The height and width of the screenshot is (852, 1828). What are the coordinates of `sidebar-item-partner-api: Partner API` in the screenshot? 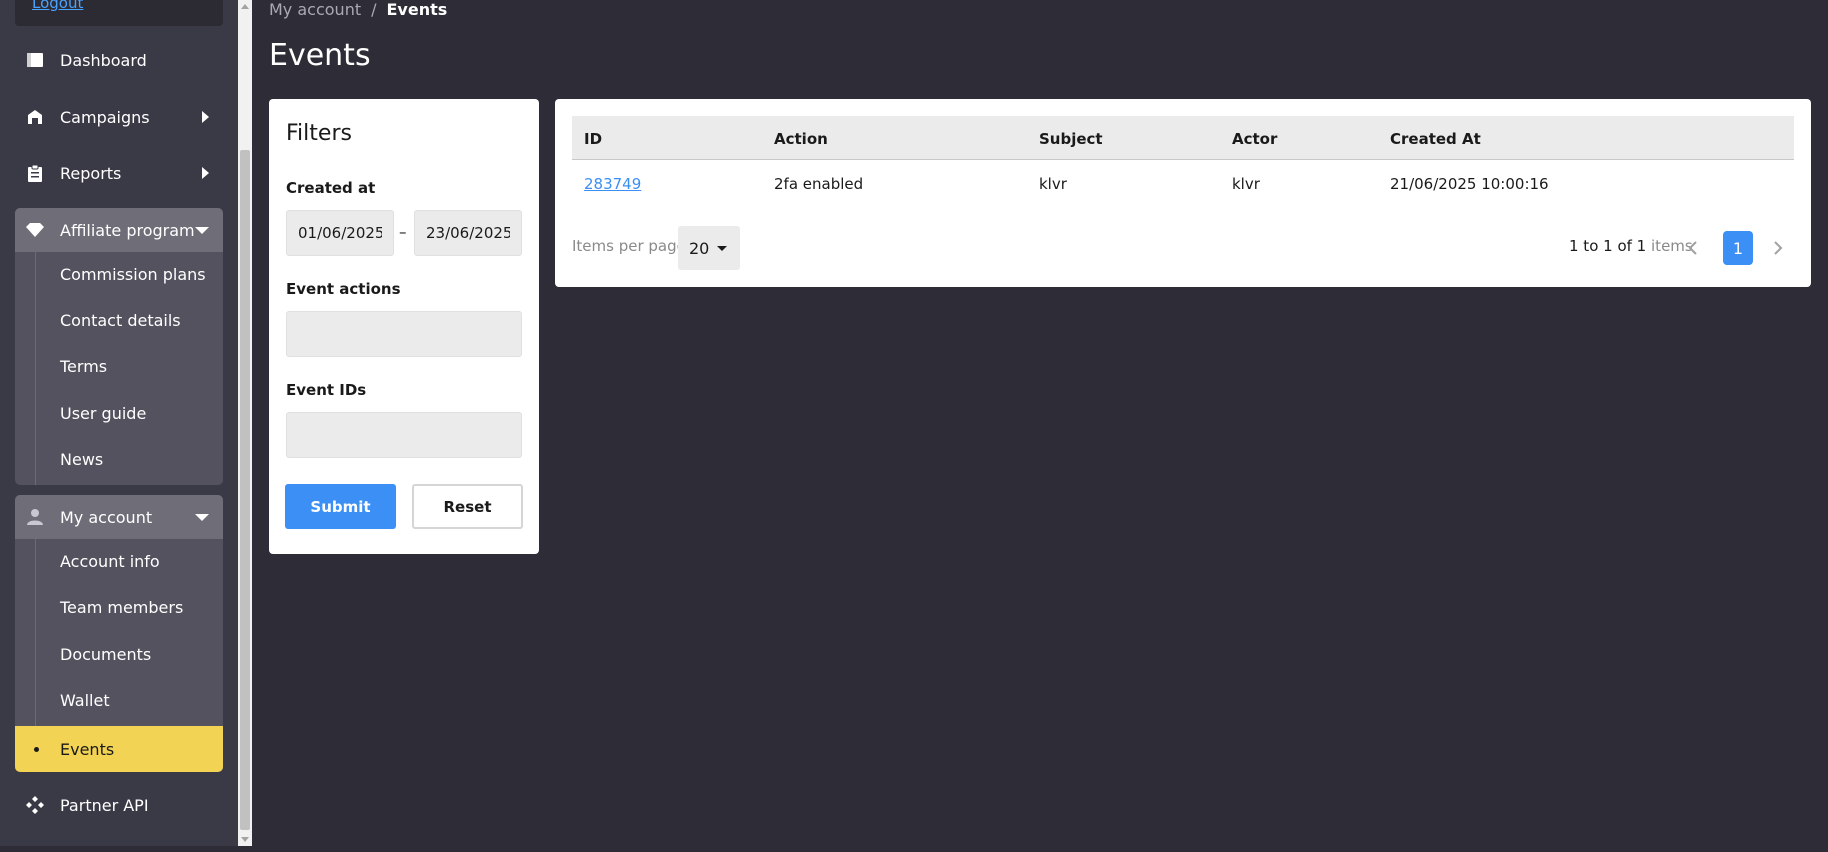 It's located at (119, 805).